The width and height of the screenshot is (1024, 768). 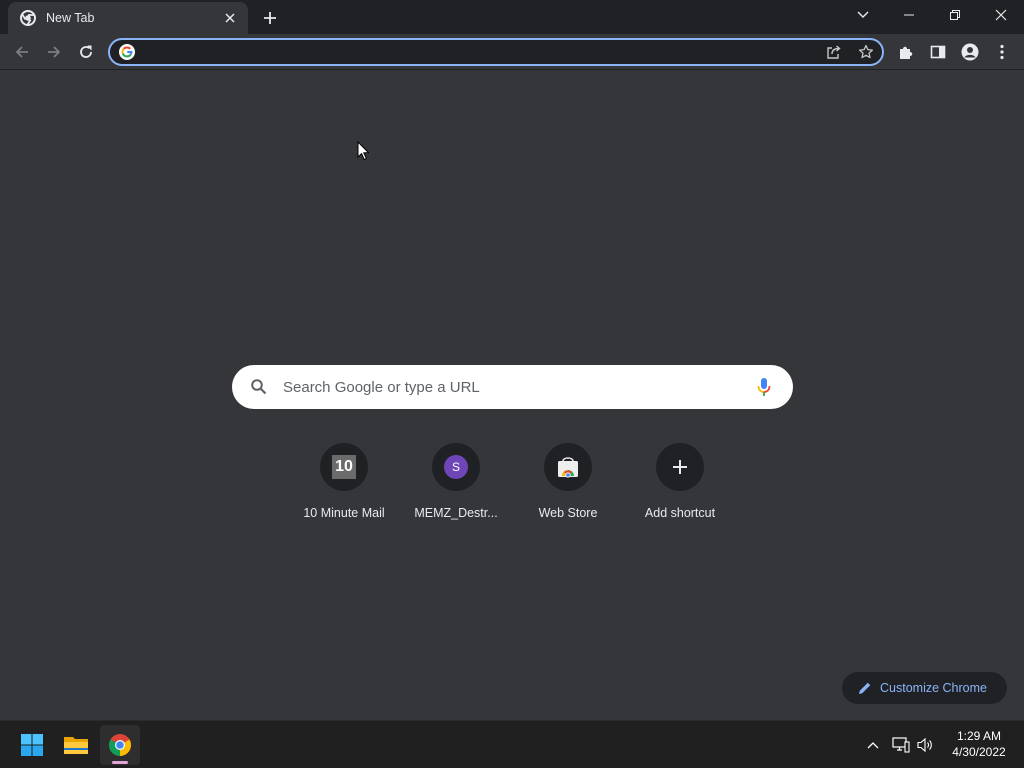 What do you see at coordinates (28, 18) in the screenshot?
I see `chrome-icon` at bounding box center [28, 18].